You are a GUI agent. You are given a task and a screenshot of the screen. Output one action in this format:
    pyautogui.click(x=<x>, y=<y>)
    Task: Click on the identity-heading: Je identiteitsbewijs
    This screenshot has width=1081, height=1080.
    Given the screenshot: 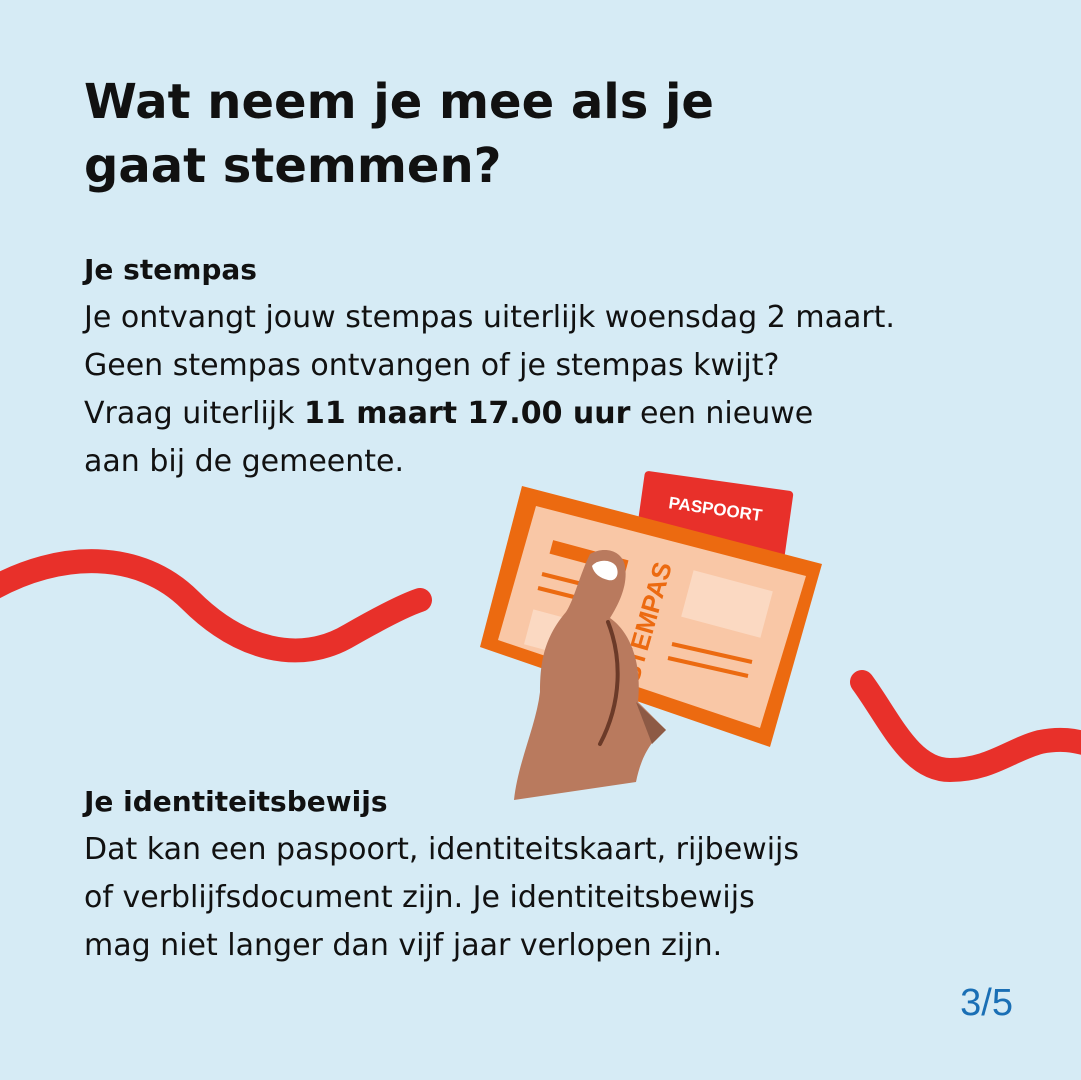 What is the action you would take?
    pyautogui.click(x=236, y=801)
    